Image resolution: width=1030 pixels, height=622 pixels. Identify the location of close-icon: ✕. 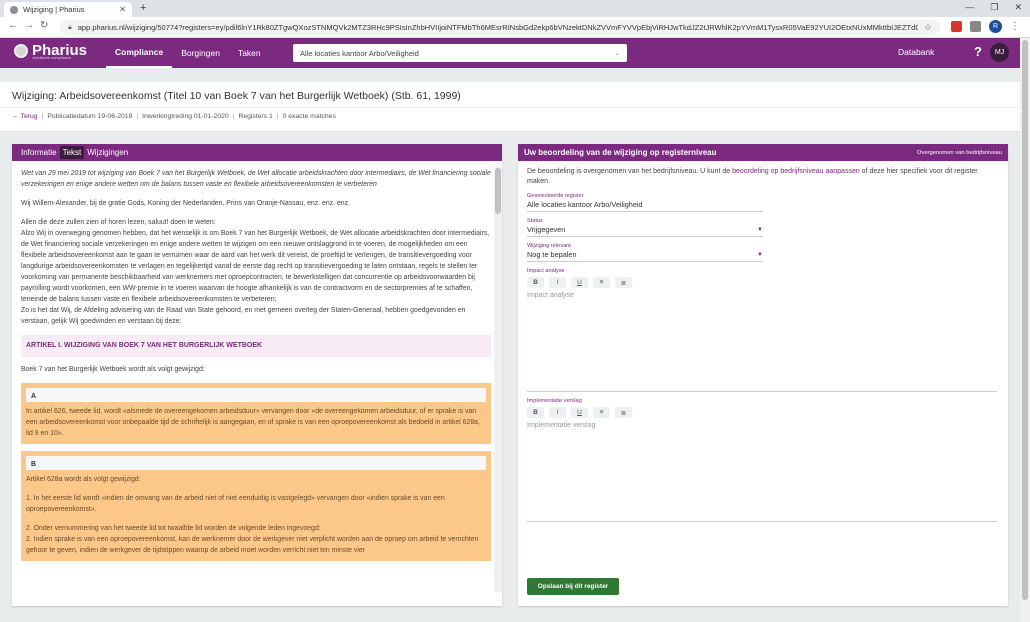
(122, 9).